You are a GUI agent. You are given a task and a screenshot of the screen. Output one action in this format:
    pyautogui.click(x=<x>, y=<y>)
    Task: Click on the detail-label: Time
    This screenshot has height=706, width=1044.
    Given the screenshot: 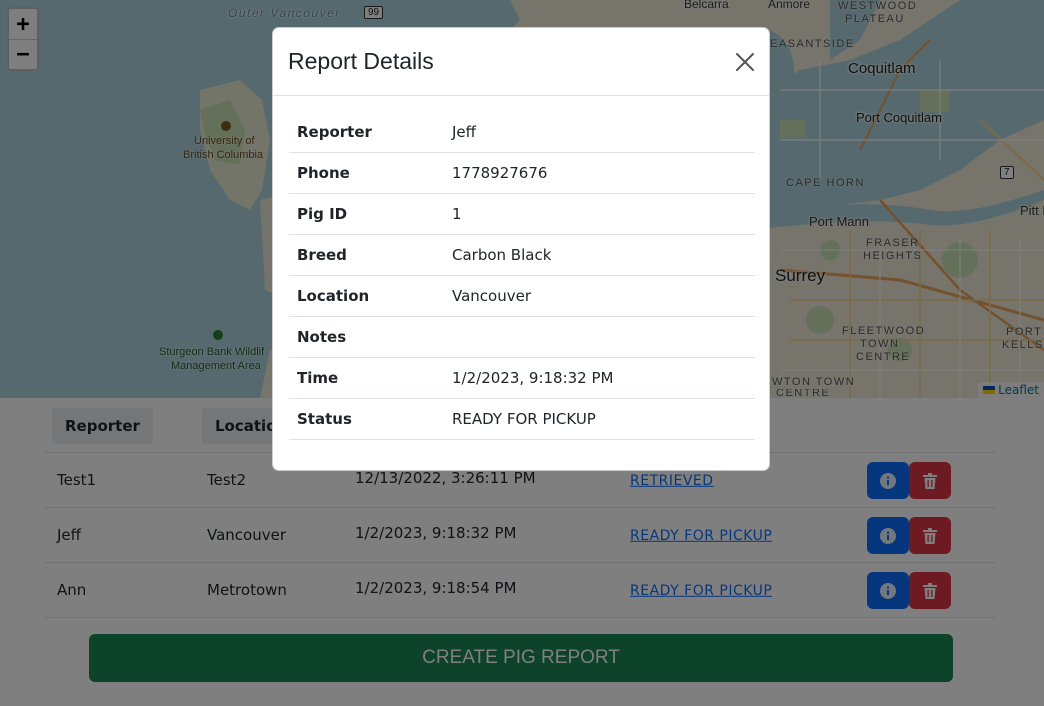 What is the action you would take?
    pyautogui.click(x=318, y=378)
    